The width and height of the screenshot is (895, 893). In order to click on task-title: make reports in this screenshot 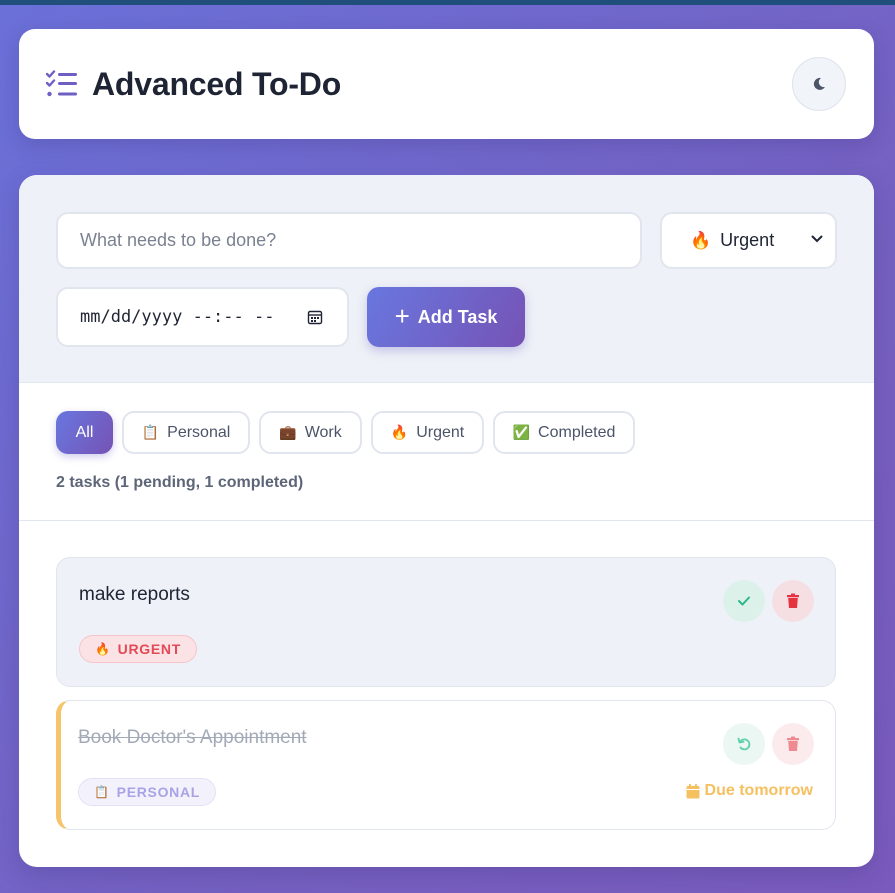, I will do `click(134, 594)`.